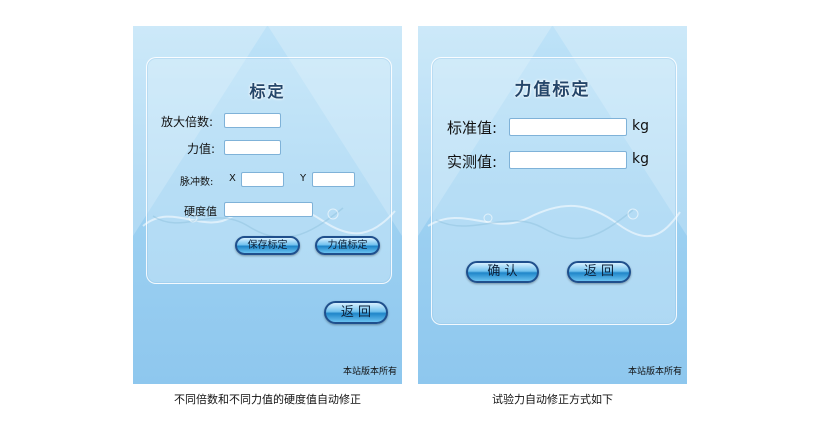 The height and width of the screenshot is (431, 832). Describe the element at coordinates (267, 399) in the screenshot. I see `left-caption: 不同倍数和不同力值的硬度值自动修正` at that location.